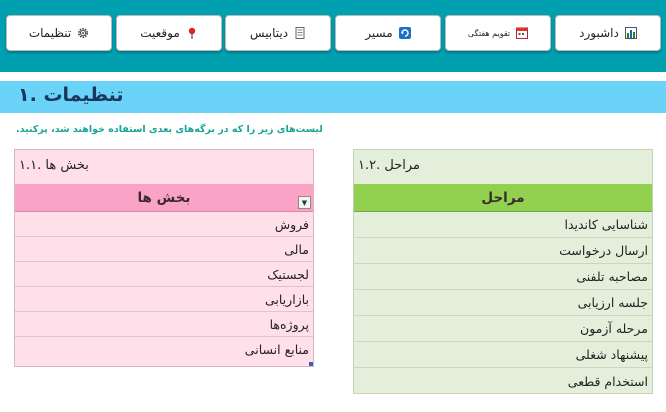 This screenshot has height=412, width=666. I want to click on table-row: پروژه‌ها, so click(164, 324).